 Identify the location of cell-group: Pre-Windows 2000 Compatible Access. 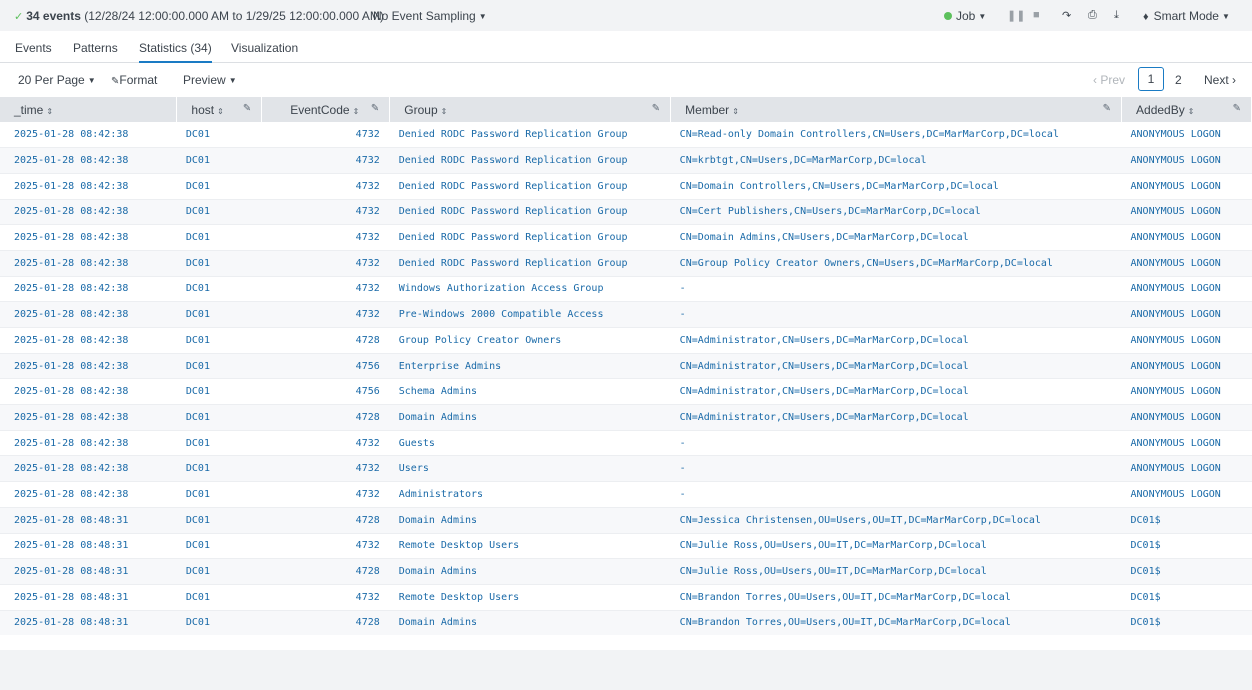
(530, 314).